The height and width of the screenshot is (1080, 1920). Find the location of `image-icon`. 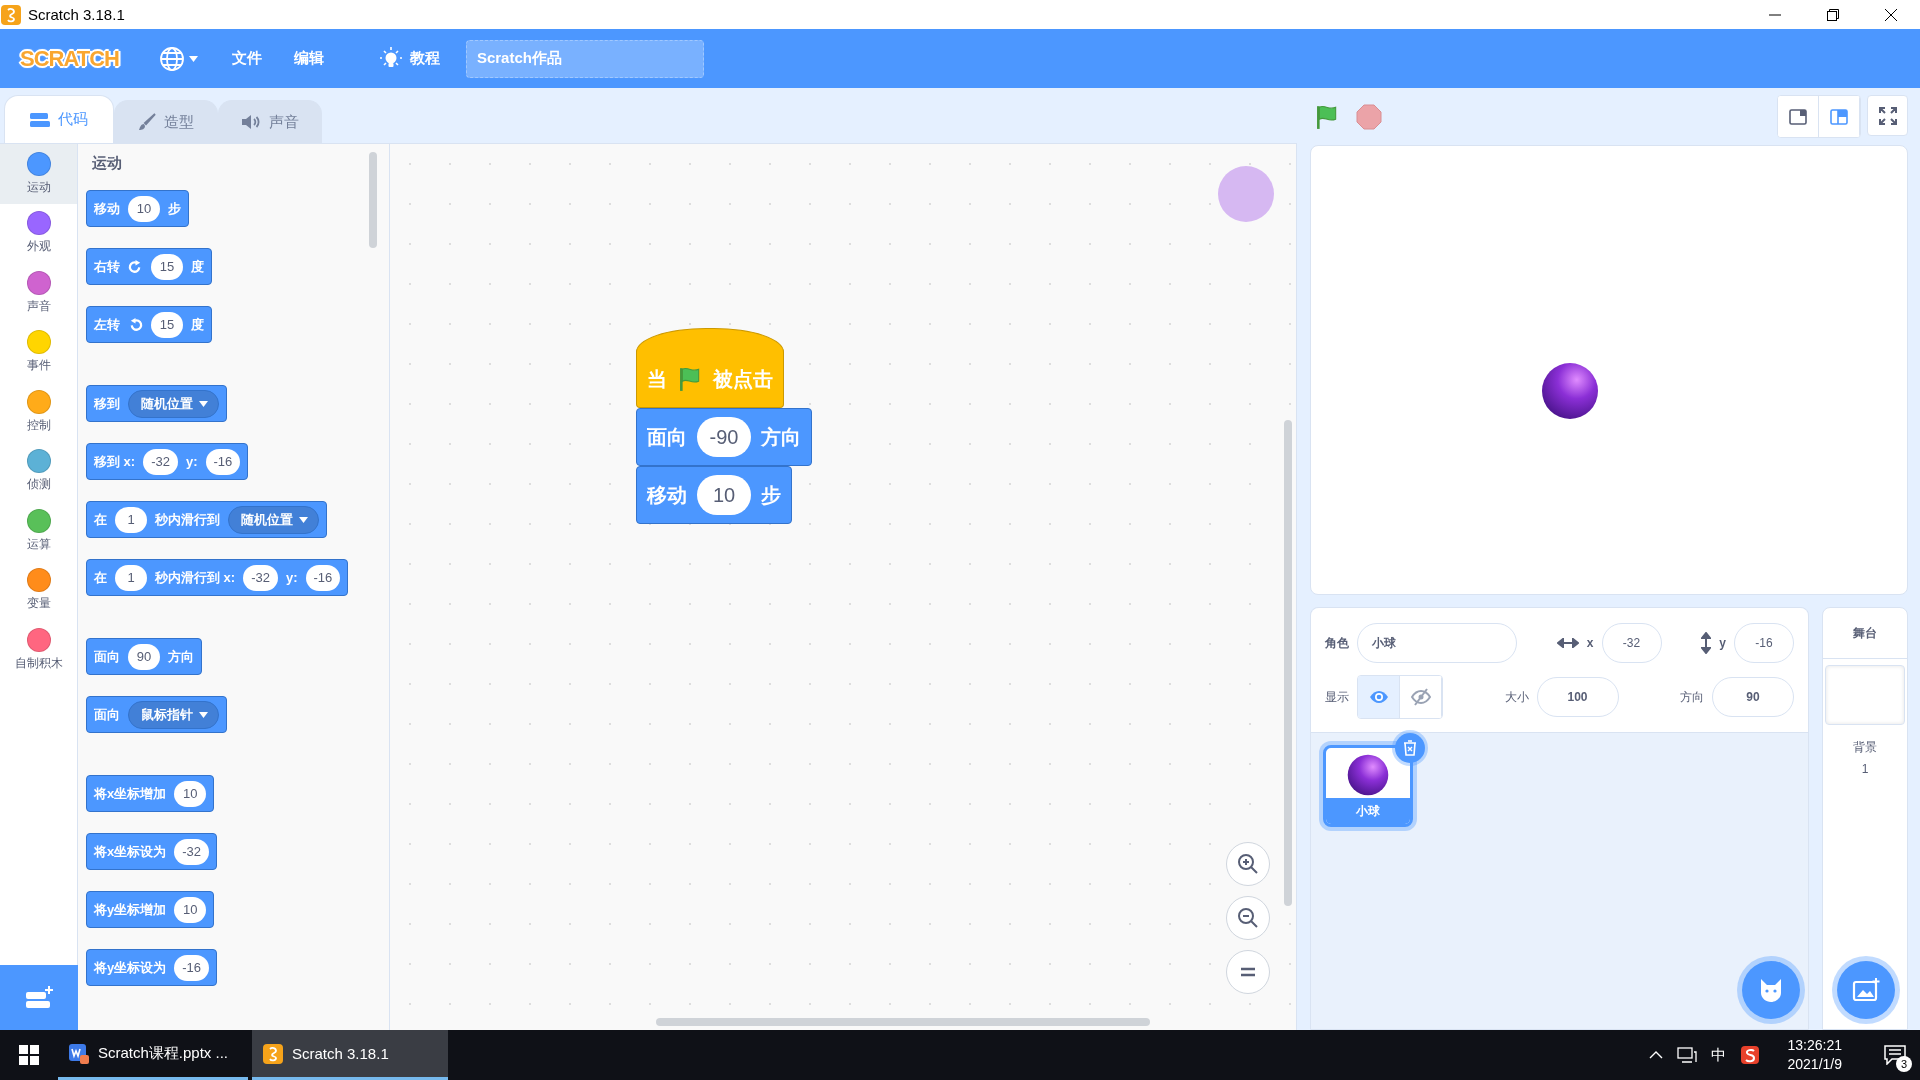

image-icon is located at coordinates (1866, 990).